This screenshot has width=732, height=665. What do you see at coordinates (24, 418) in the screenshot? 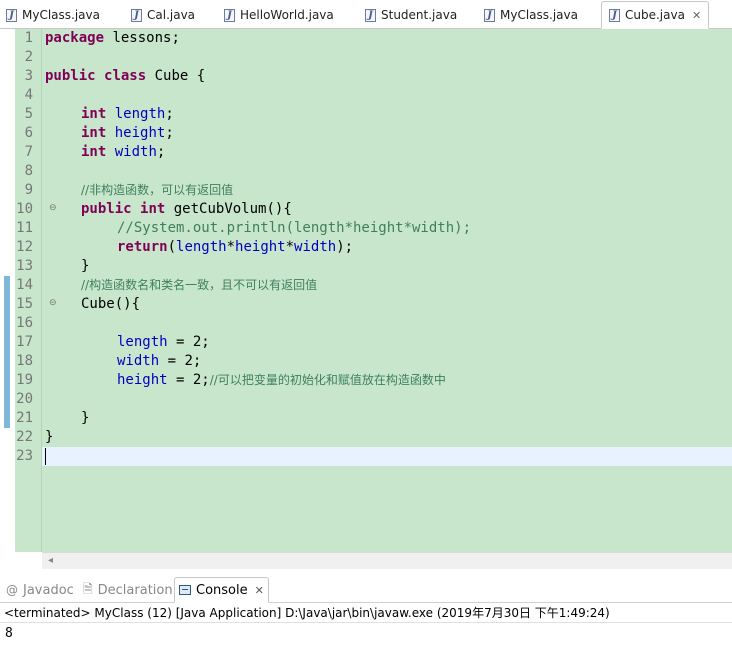
I see `line-number: 21` at bounding box center [24, 418].